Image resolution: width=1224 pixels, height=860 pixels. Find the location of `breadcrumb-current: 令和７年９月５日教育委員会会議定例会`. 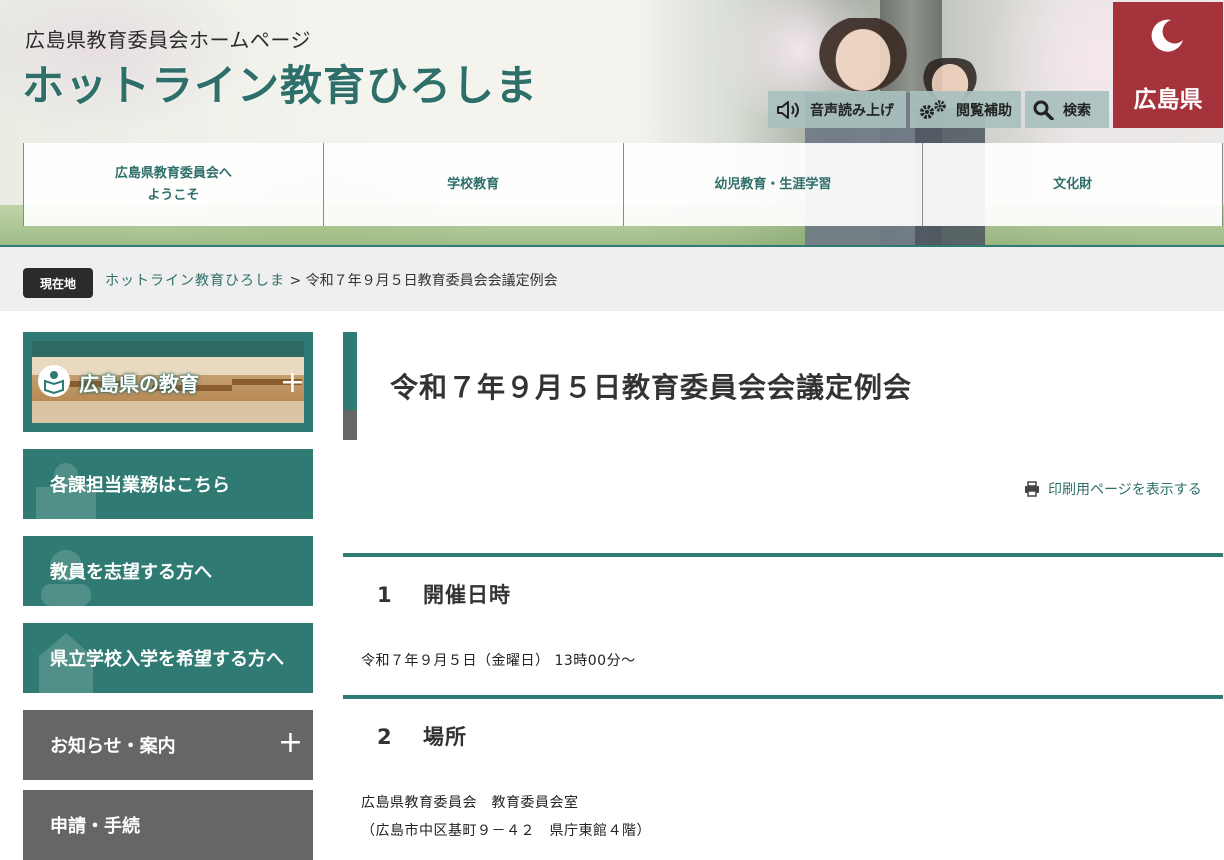

breadcrumb-current: 令和７年９月５日教育委員会会議定例会 is located at coordinates (431, 281).